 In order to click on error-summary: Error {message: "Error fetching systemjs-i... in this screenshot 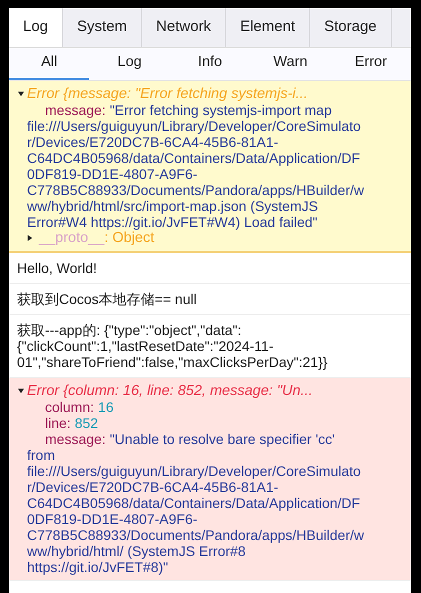, I will do `click(167, 94)`.